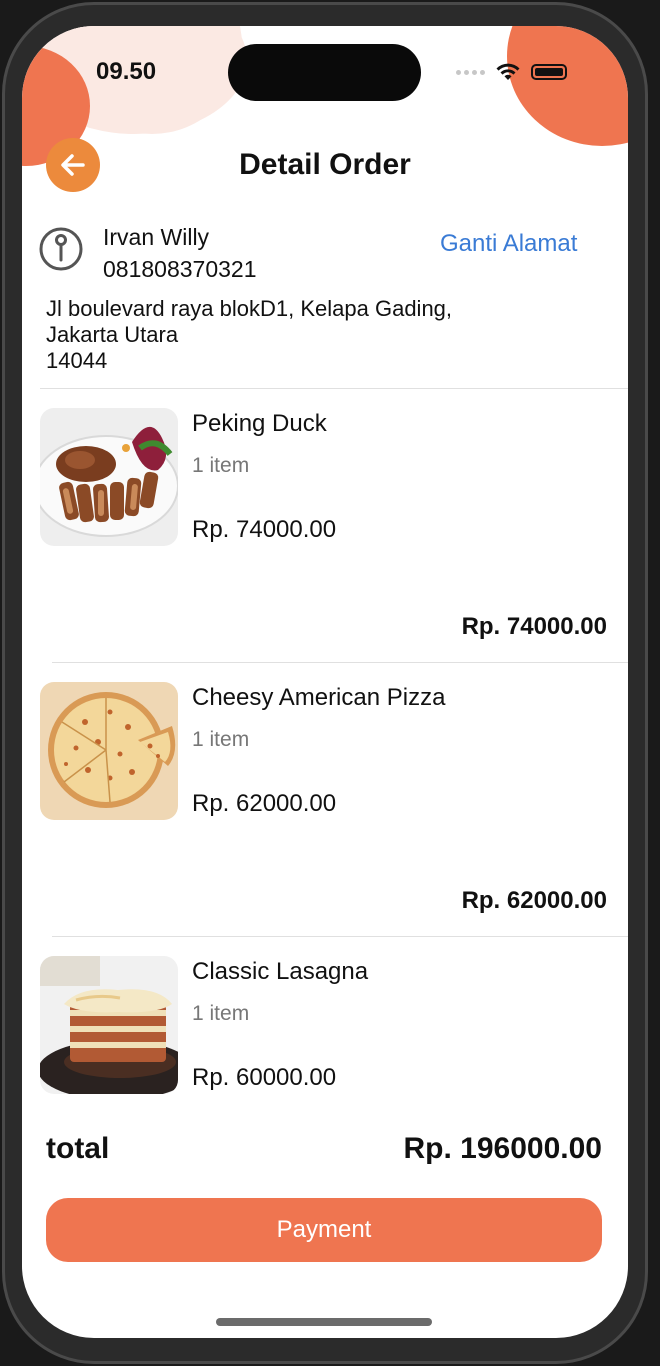 The width and height of the screenshot is (660, 1366). Describe the element at coordinates (259, 423) in the screenshot. I see `item-name: Peking Duck` at that location.